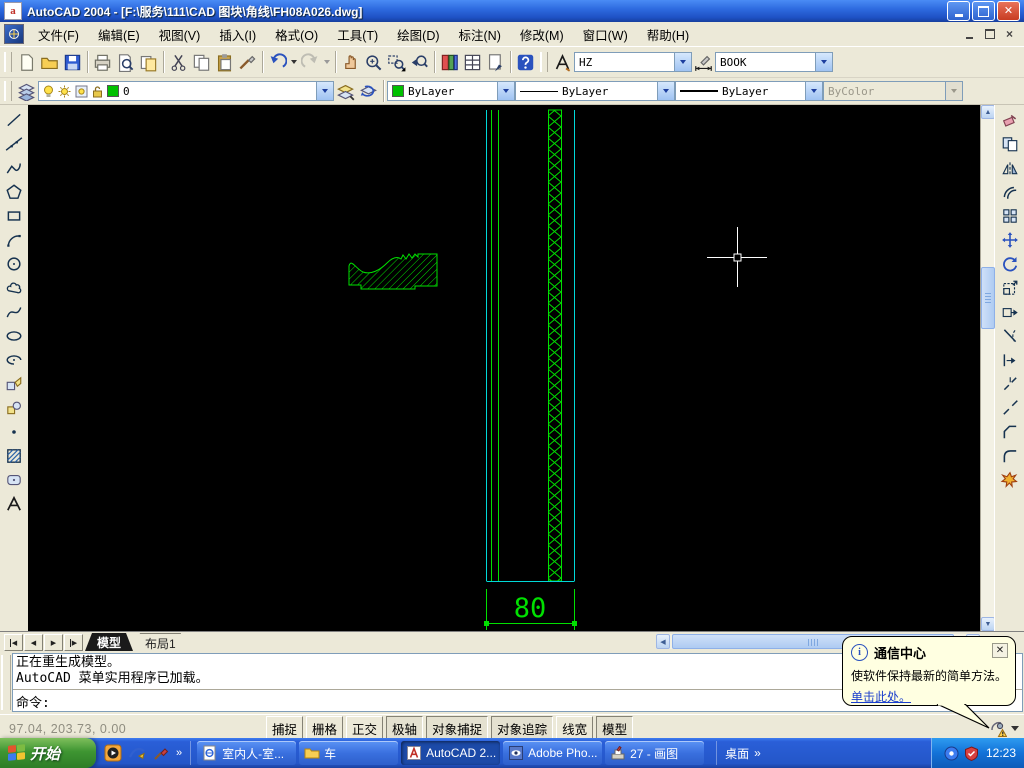  I want to click on rotate-icon, so click(1010, 264).